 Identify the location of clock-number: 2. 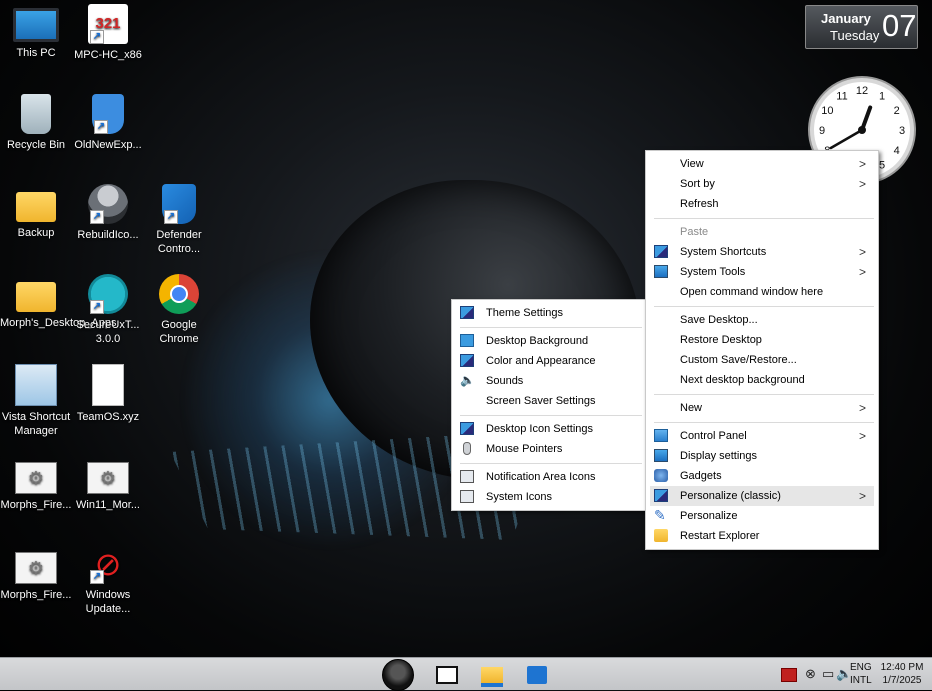
(897, 111).